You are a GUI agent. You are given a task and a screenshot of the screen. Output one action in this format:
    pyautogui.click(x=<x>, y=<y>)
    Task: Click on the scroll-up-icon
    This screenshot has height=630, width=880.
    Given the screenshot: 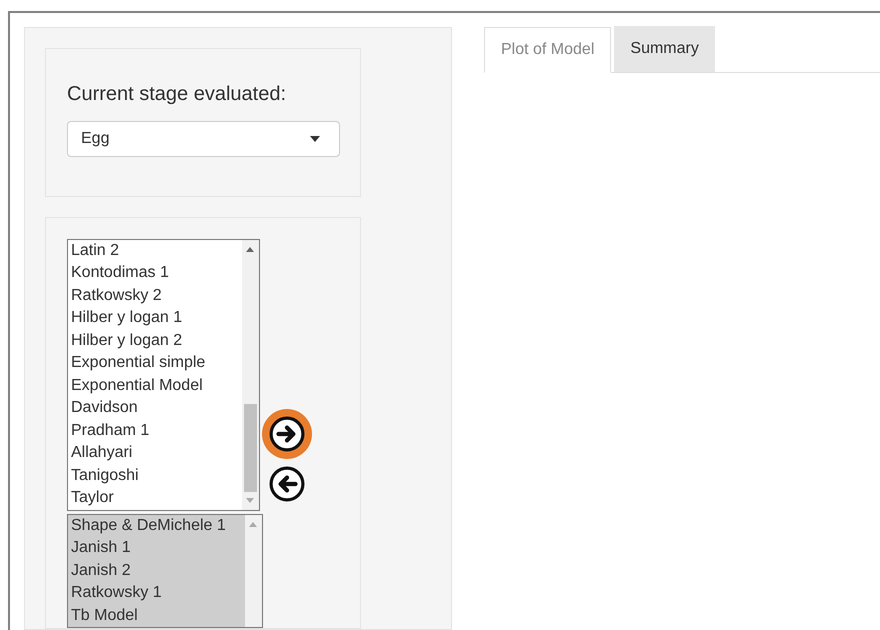 What is the action you would take?
    pyautogui.click(x=250, y=249)
    